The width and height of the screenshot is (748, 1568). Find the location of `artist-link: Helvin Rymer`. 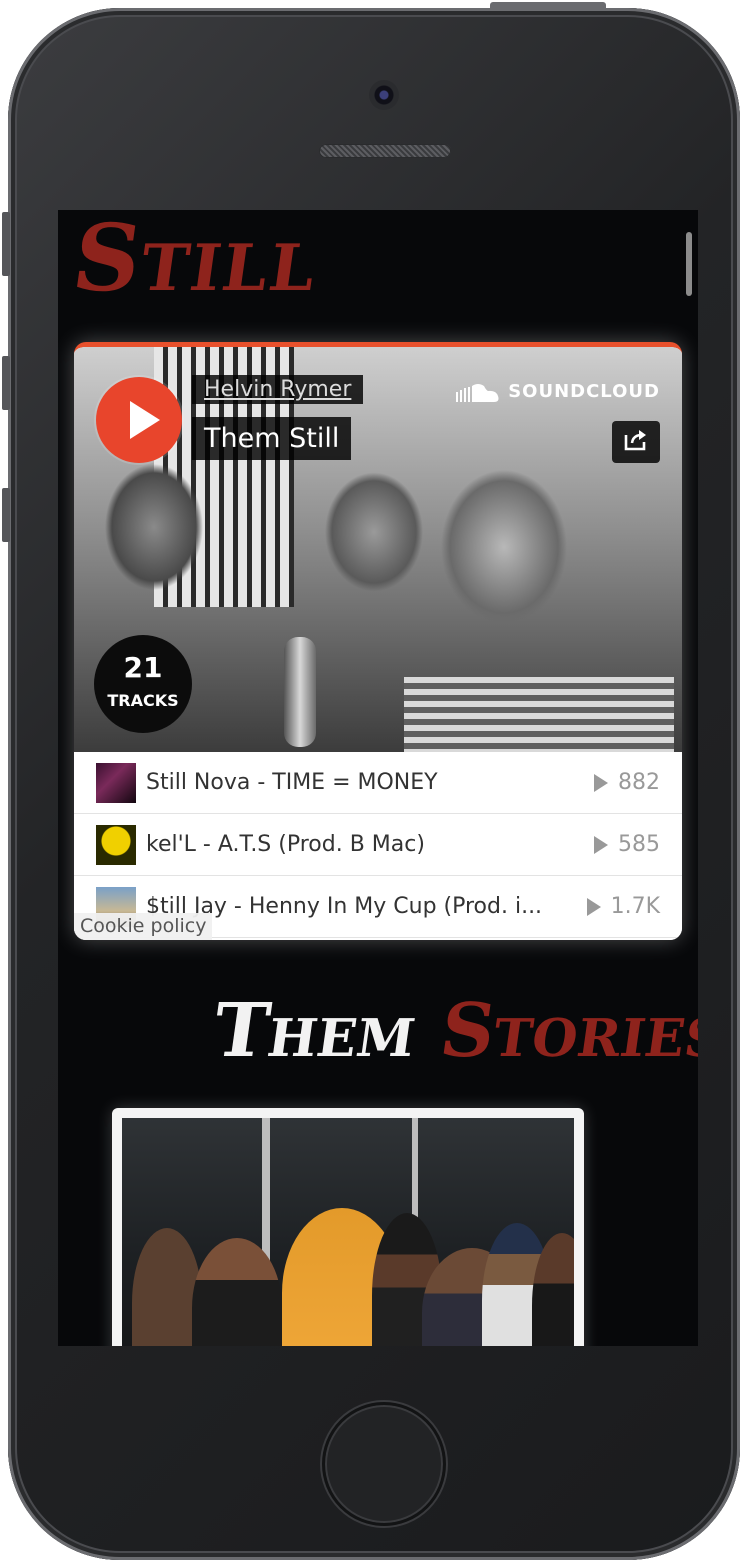

artist-link: Helvin Rymer is located at coordinates (278, 389).